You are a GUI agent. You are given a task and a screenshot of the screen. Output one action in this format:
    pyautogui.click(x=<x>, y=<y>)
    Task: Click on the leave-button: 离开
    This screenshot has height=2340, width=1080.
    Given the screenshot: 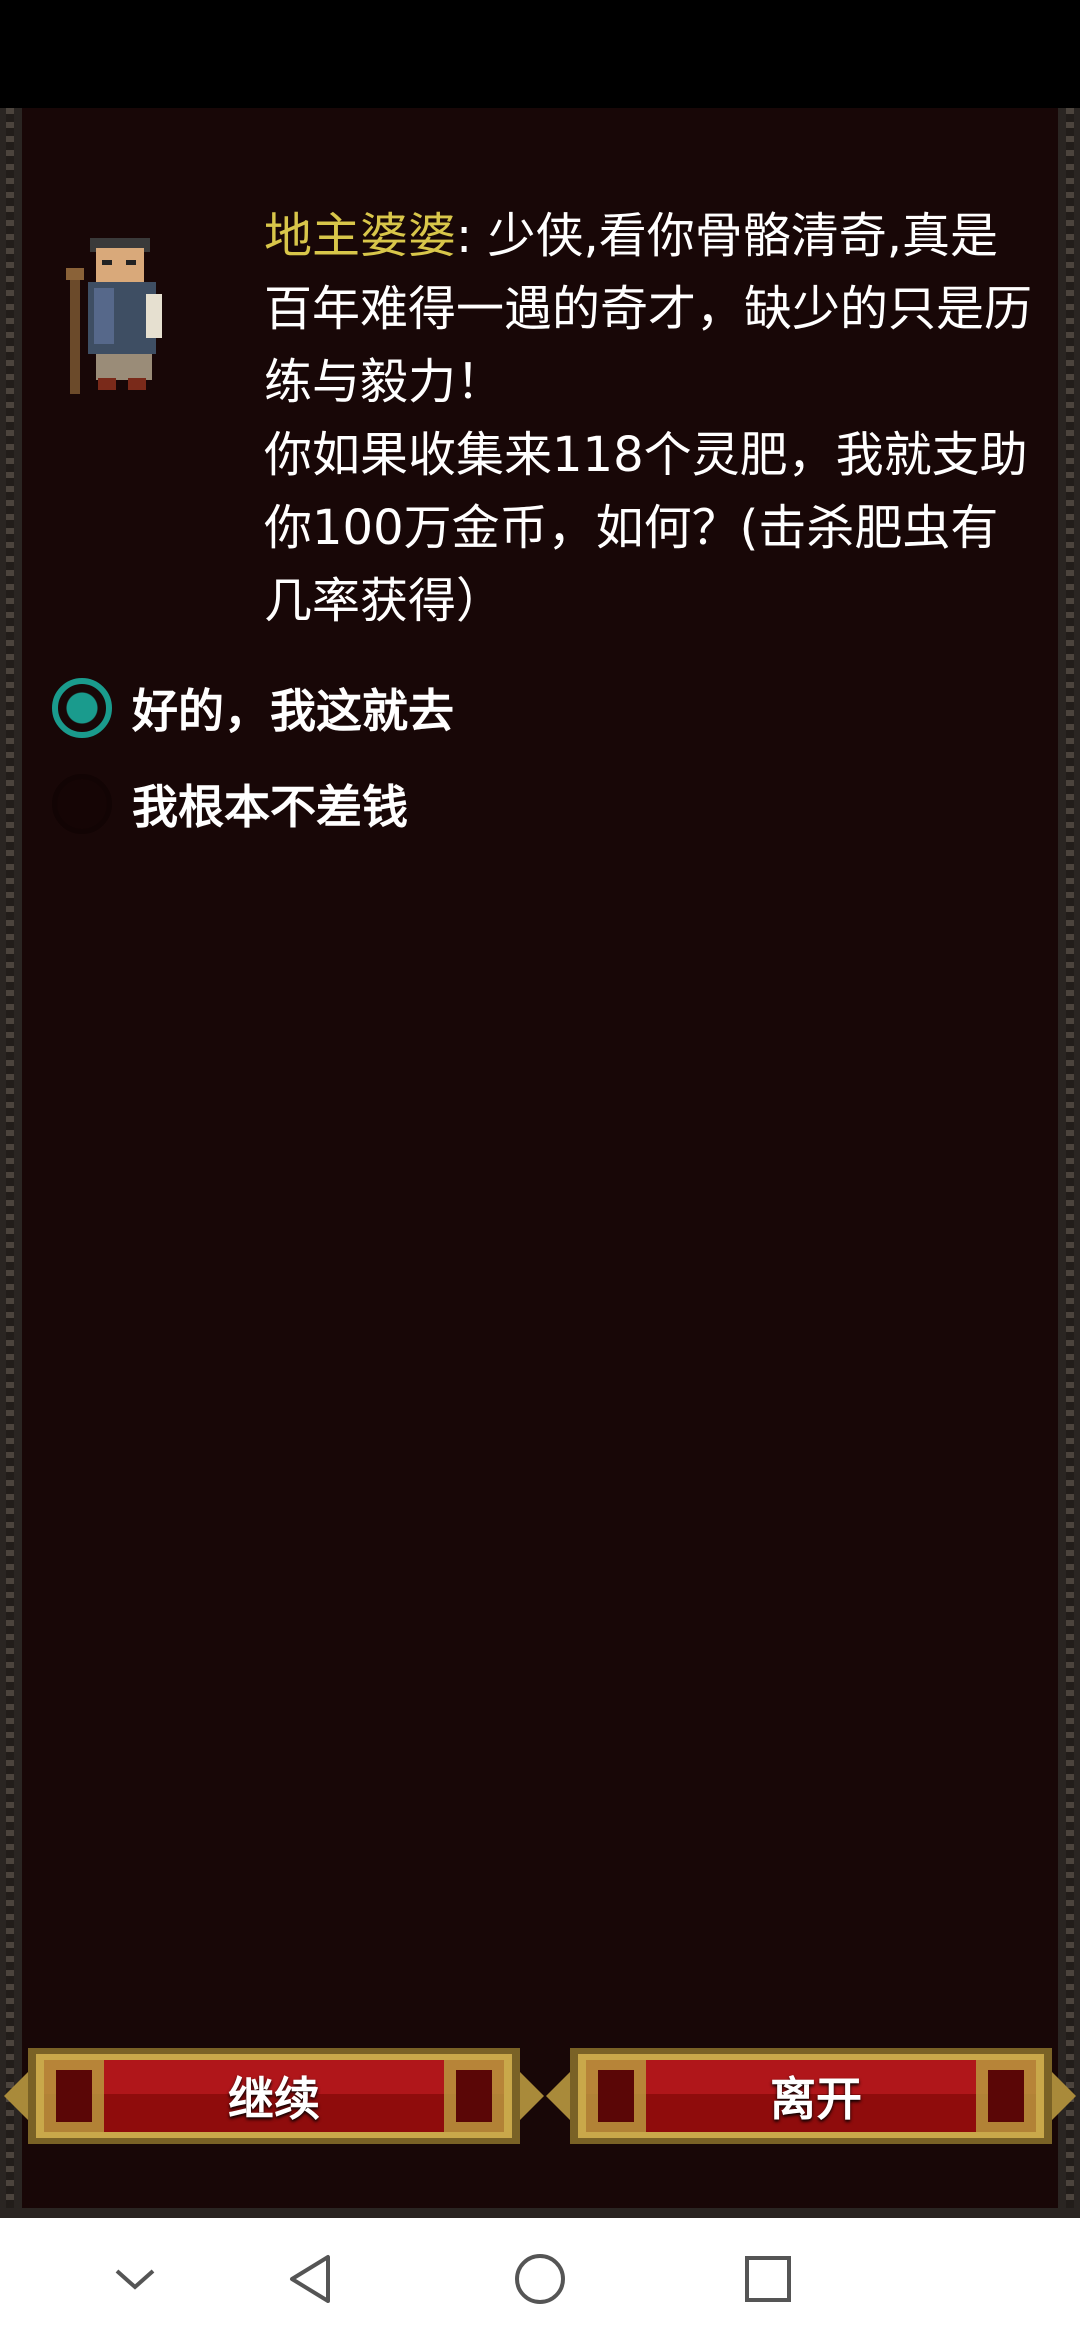 What is the action you would take?
    pyautogui.click(x=813, y=2096)
    